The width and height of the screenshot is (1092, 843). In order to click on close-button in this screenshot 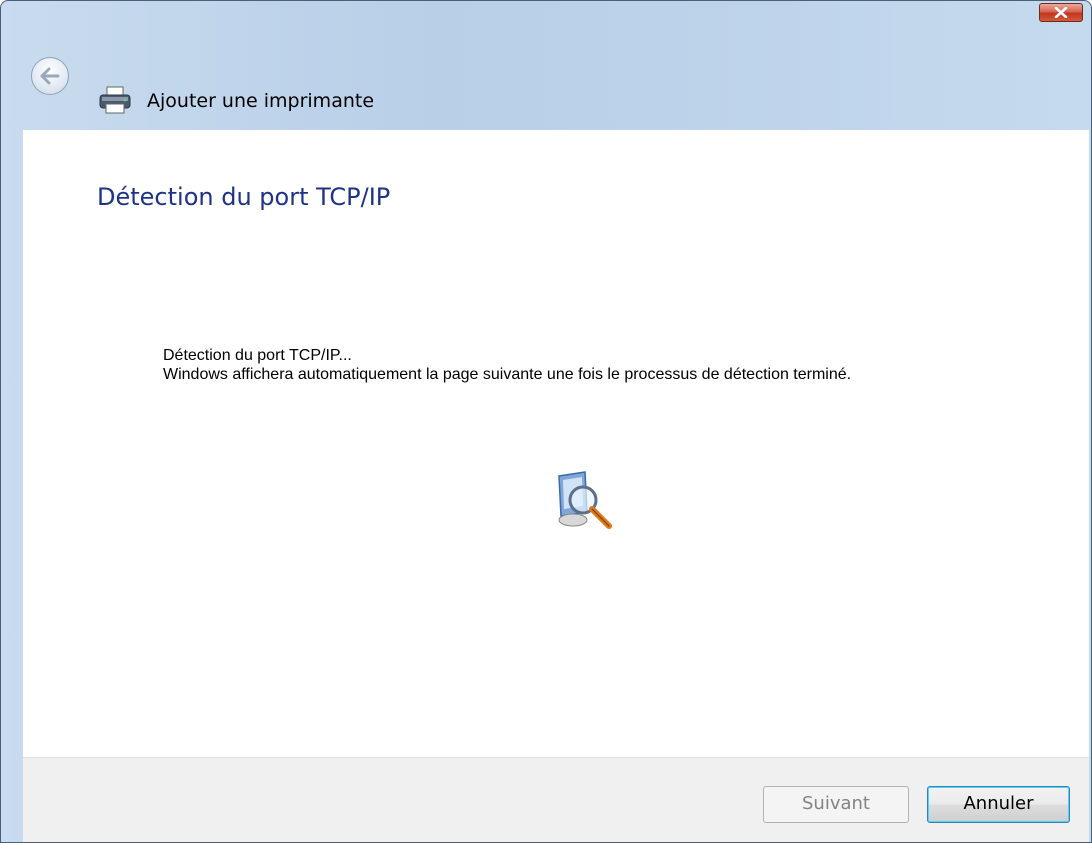, I will do `click(1061, 12)`.